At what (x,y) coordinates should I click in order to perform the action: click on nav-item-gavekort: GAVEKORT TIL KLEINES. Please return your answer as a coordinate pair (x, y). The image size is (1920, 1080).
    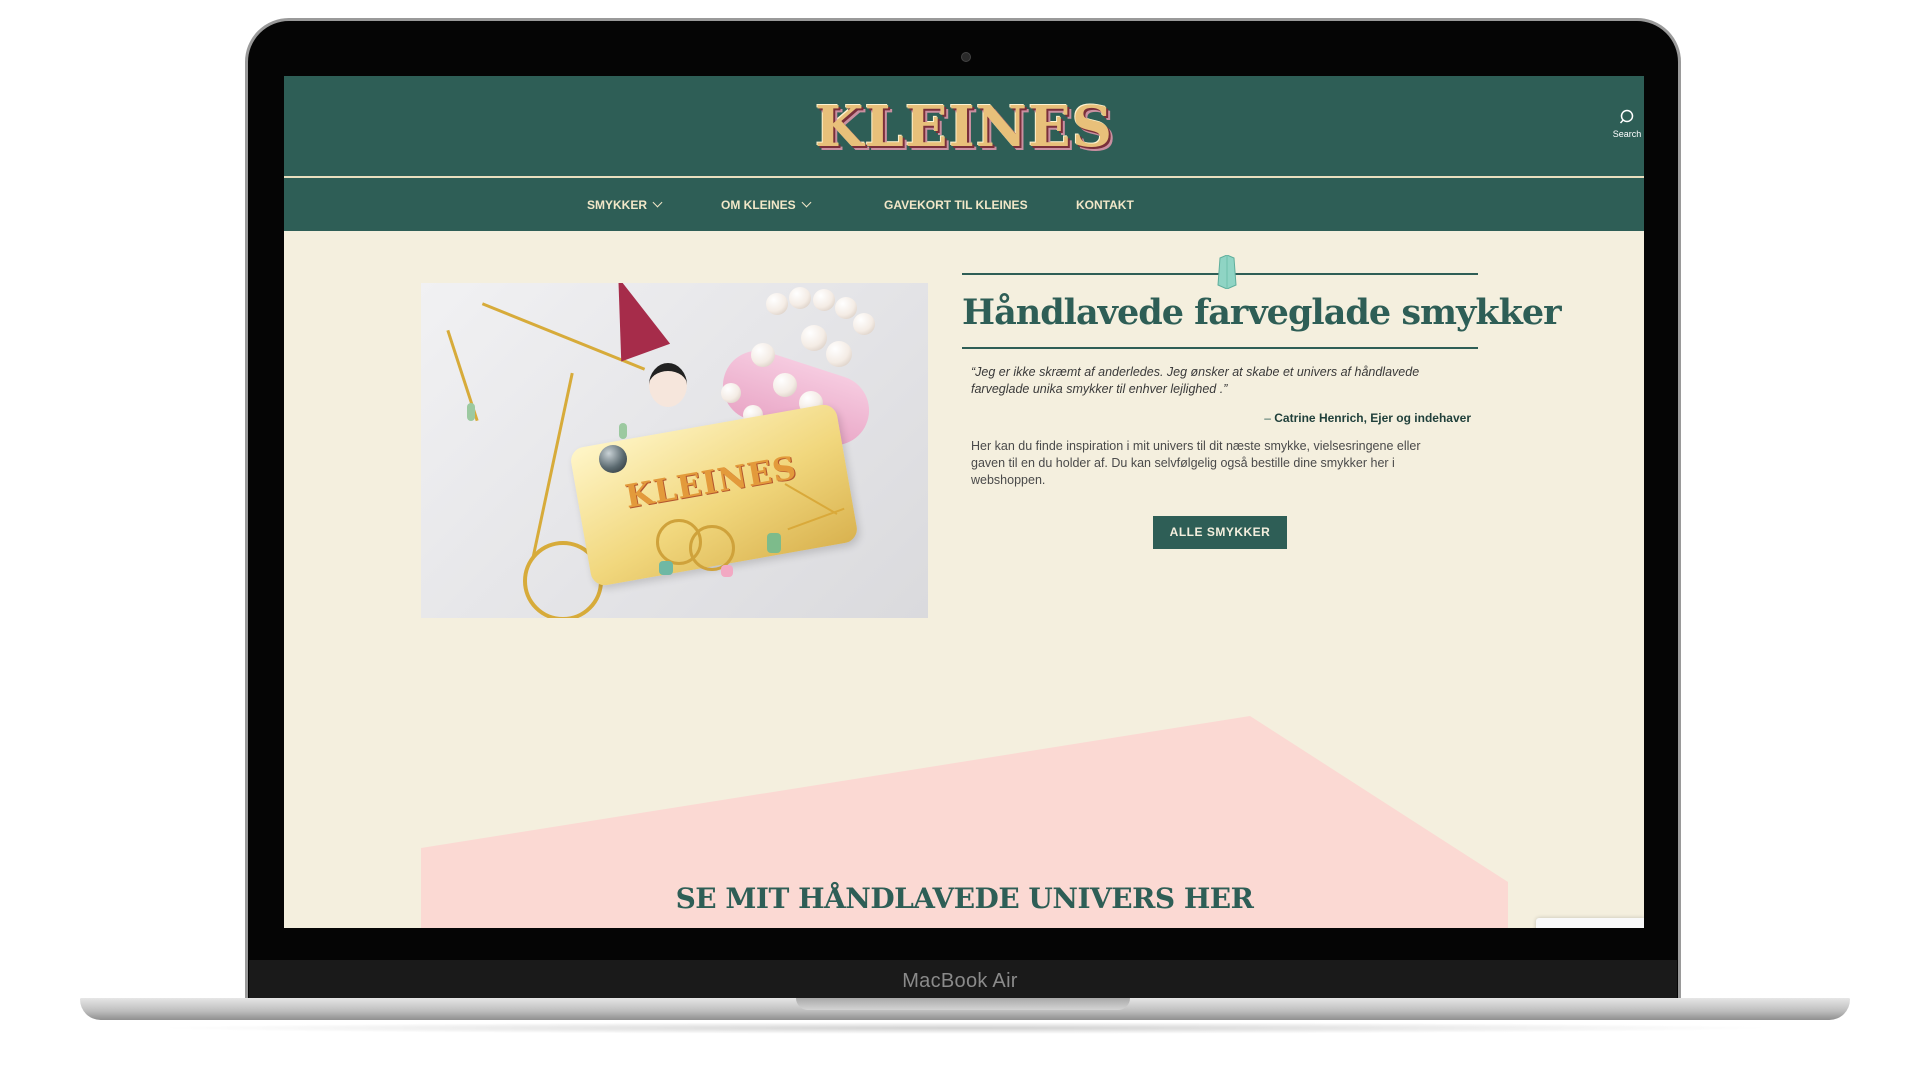
    Looking at the image, I should click on (956, 205).